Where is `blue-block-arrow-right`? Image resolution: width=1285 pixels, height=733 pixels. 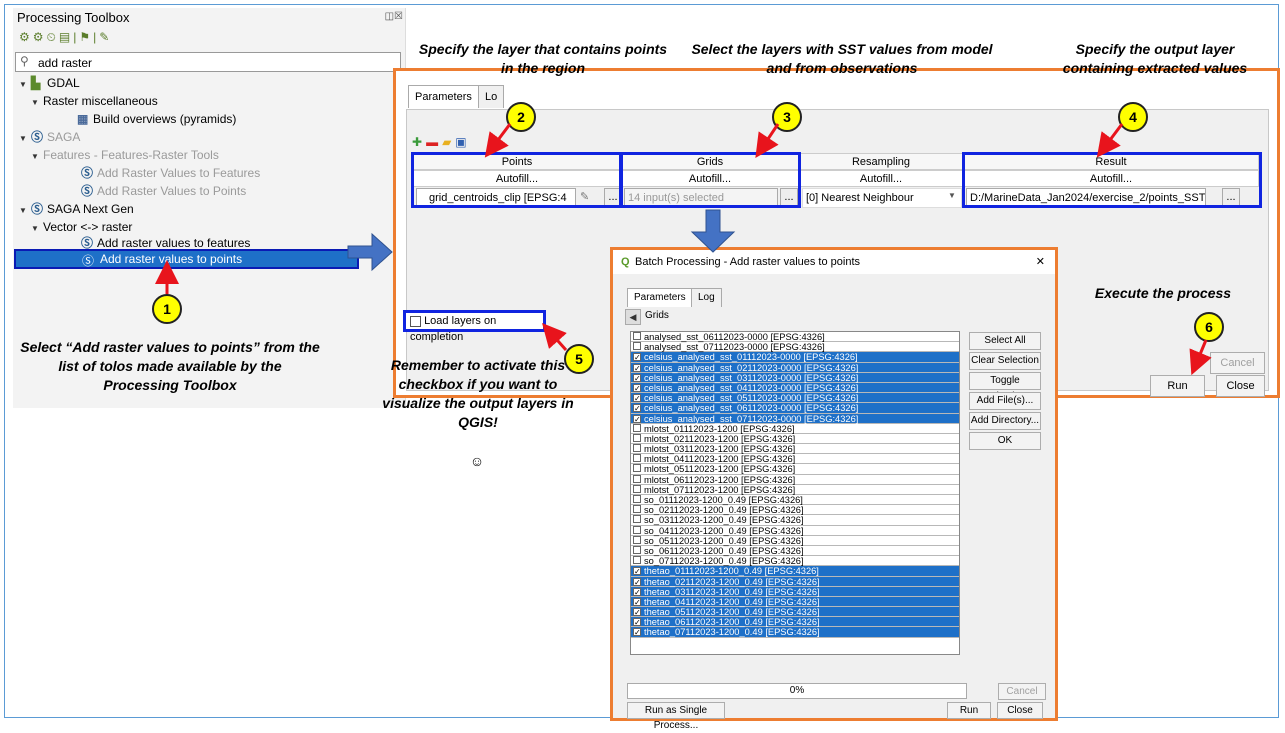 blue-block-arrow-right is located at coordinates (370, 252).